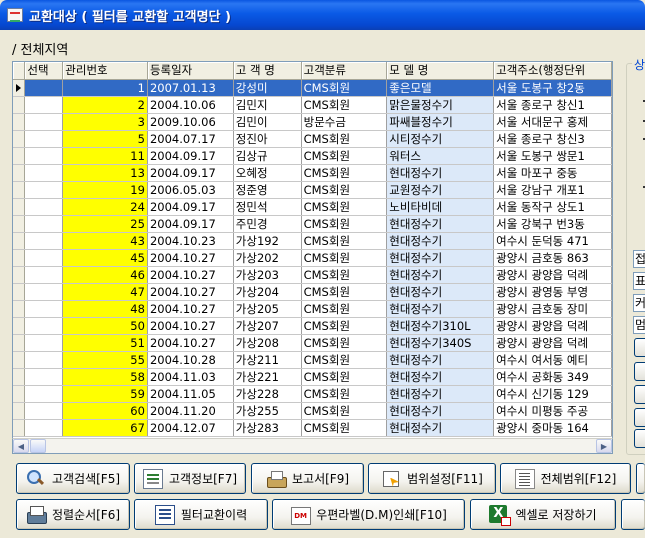  What do you see at coordinates (105, 88) in the screenshot?
I see `cell-id: 1` at bounding box center [105, 88].